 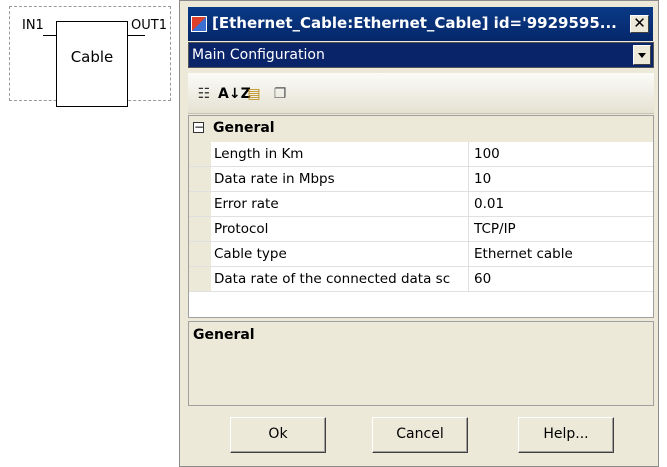 I want to click on category-row-general: − General, so click(x=421, y=129).